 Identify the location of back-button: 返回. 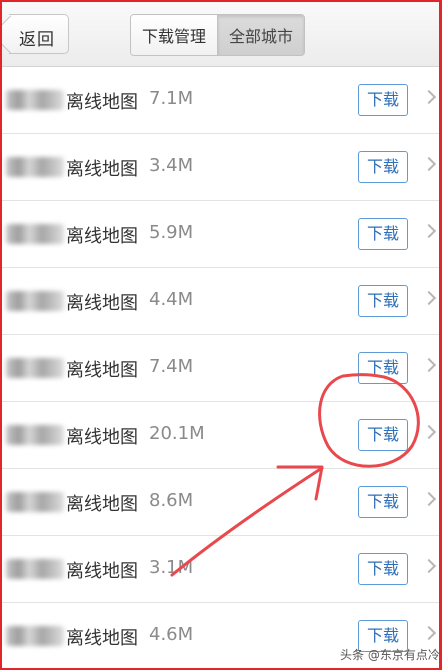
(34, 34).